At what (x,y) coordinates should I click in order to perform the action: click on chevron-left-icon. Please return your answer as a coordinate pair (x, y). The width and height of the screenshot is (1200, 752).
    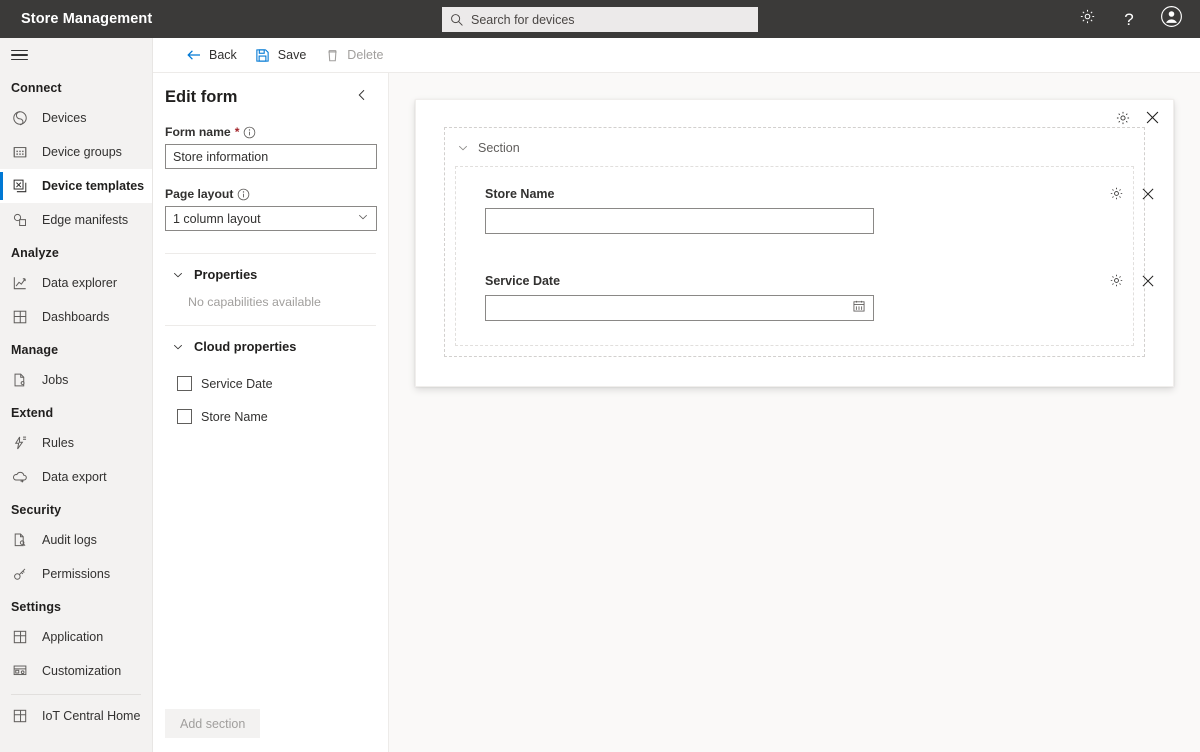
    Looking at the image, I should click on (362, 97).